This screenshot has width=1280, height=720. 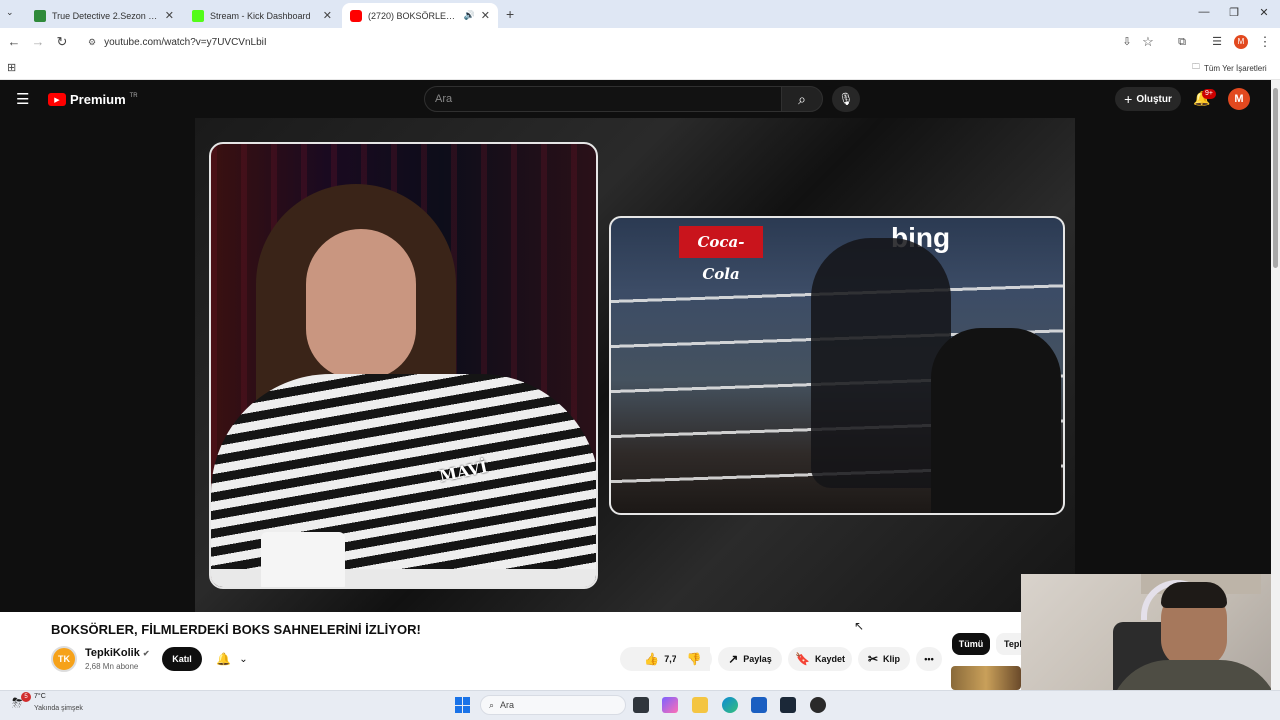 What do you see at coordinates (185, 42) in the screenshot?
I see `url-text: youtube.com/watch?v=y7UVCVnLbiI` at bounding box center [185, 42].